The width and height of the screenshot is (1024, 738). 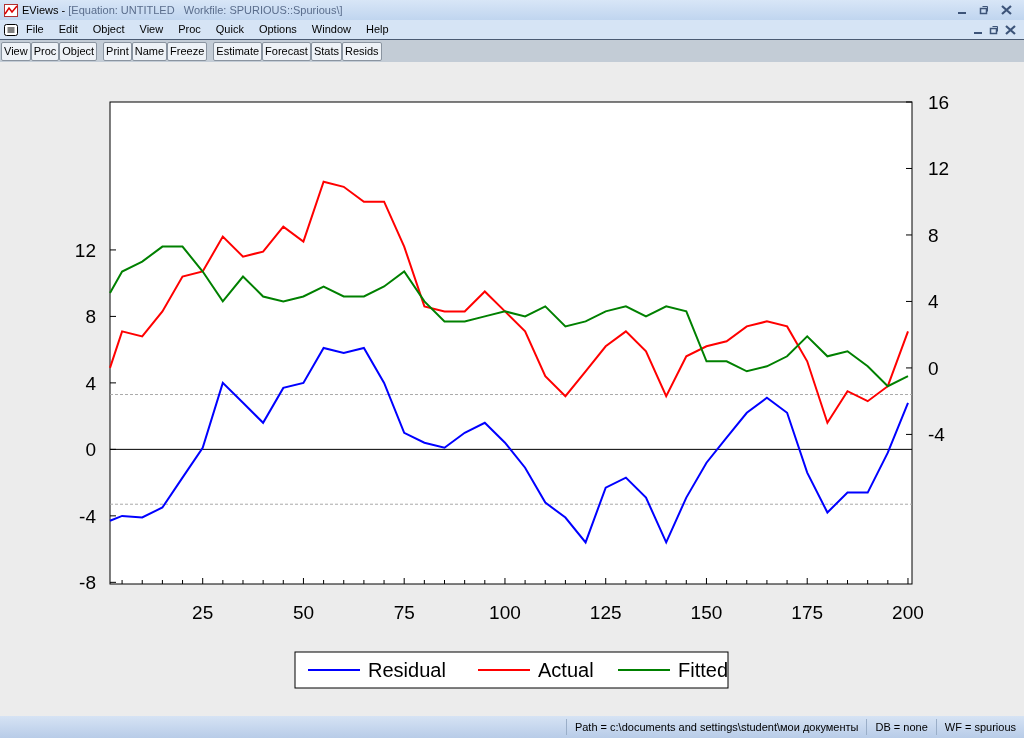 What do you see at coordinates (182, 10) in the screenshot?
I see `window-title: EViews - [Equation: UNTITLED Workfile: SPURIOUS::Spurious\]` at bounding box center [182, 10].